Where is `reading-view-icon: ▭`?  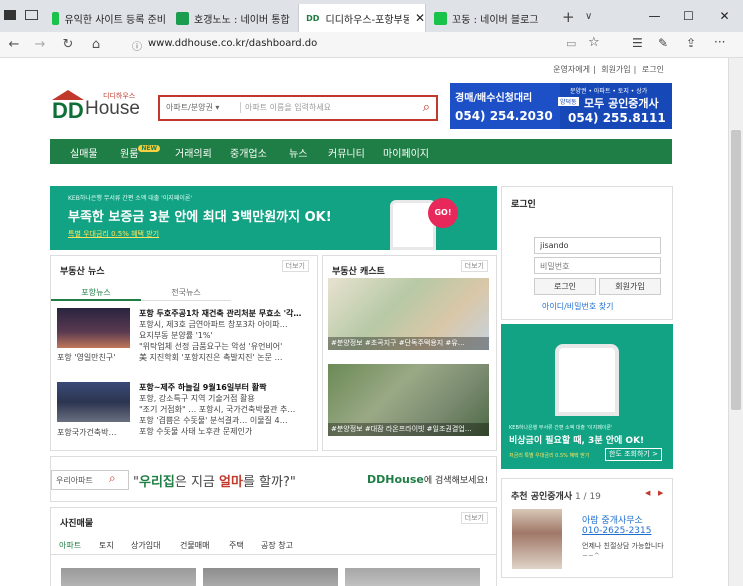
reading-view-icon: ▭ is located at coordinates (571, 43).